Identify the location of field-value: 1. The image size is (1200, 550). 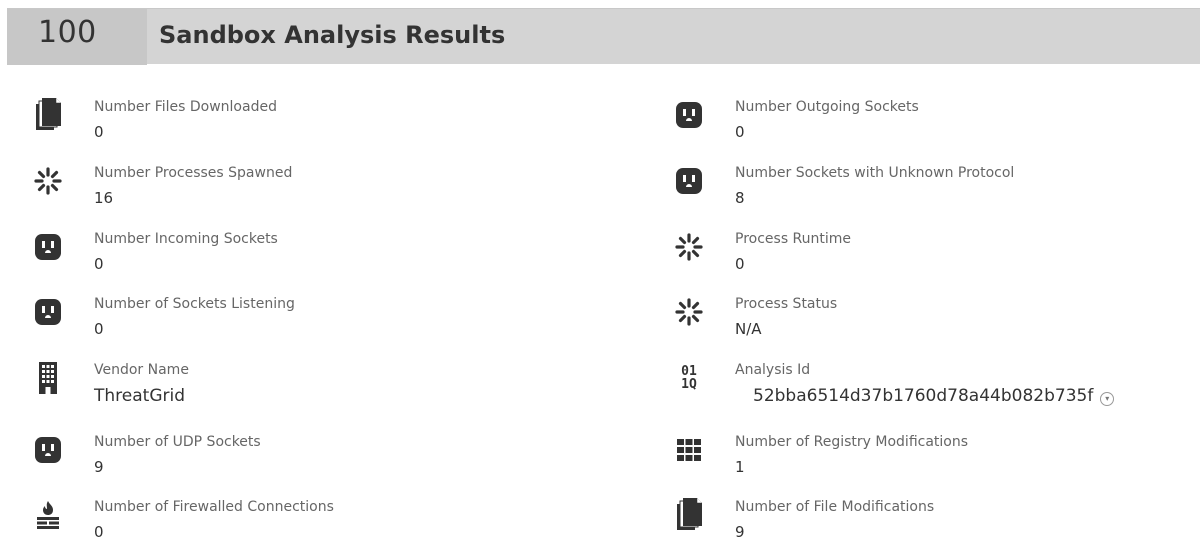
(740, 467).